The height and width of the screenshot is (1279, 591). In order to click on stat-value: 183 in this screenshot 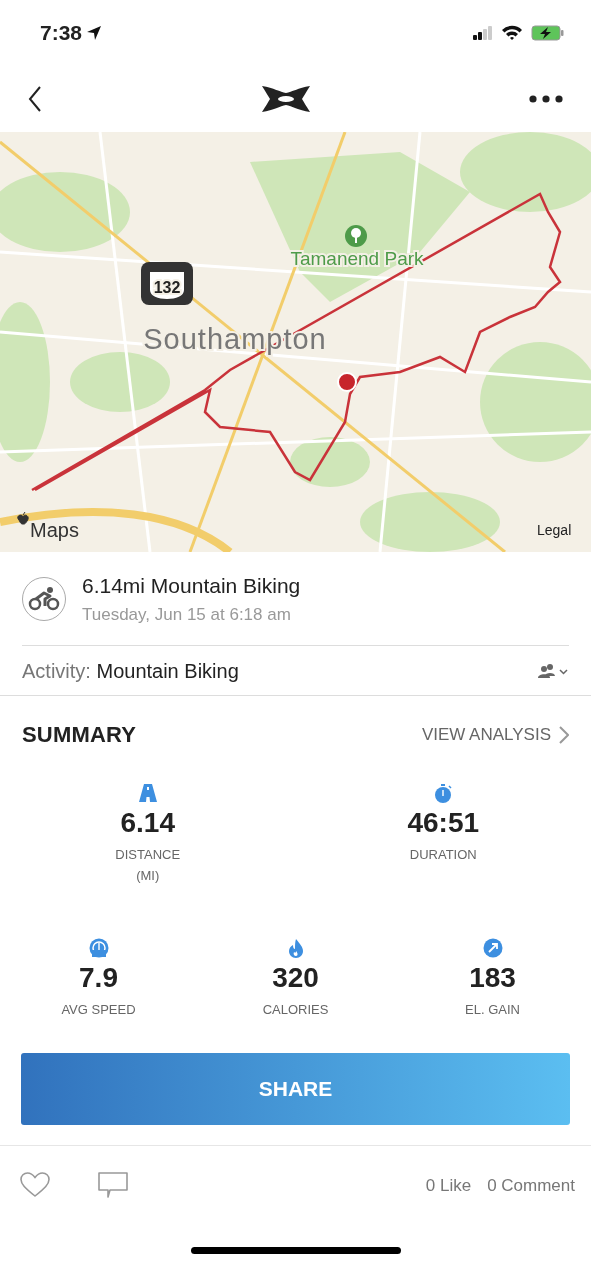, I will do `click(492, 979)`.